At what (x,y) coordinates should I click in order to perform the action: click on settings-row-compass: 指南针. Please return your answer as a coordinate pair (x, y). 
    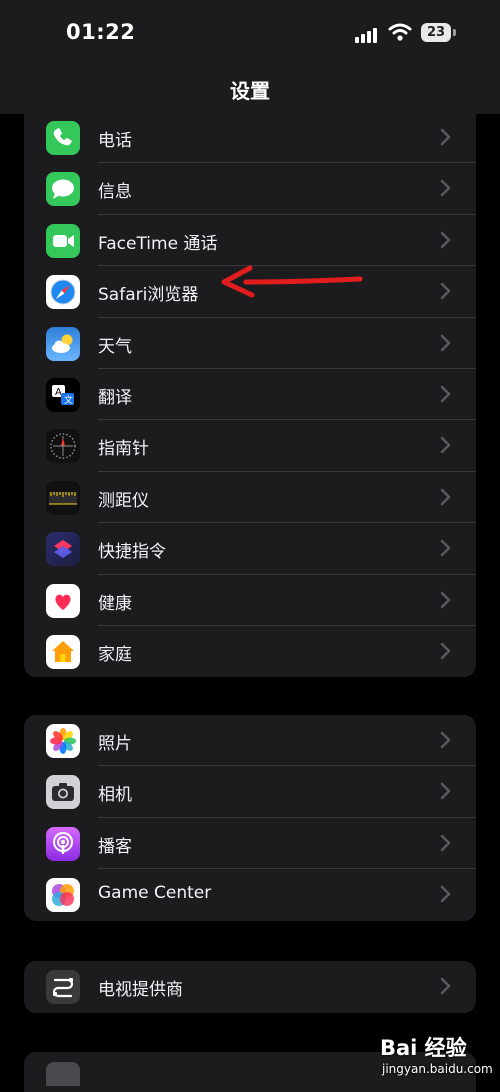
    Looking at the image, I should click on (250, 446).